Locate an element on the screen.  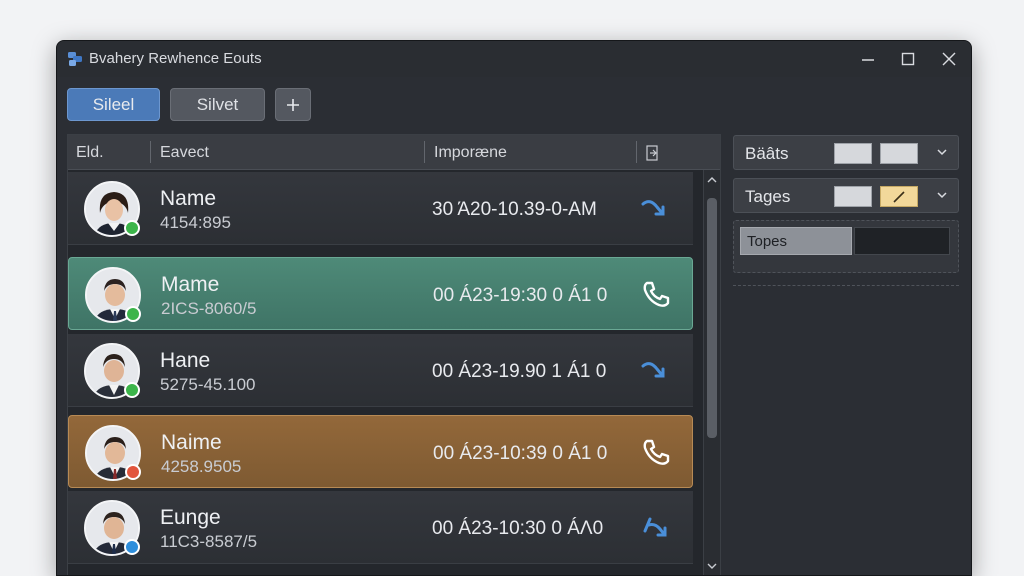
list-scrollbar is located at coordinates (711, 372).